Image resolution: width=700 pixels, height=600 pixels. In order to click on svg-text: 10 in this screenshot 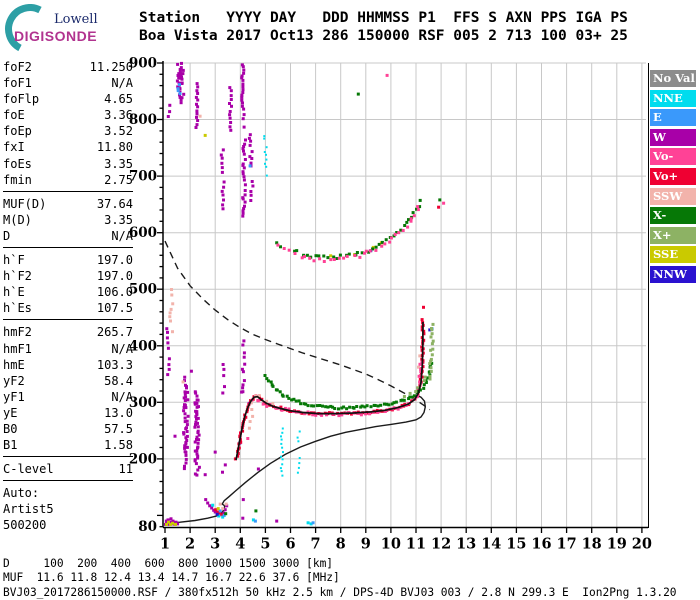, I will do `click(391, 544)`.